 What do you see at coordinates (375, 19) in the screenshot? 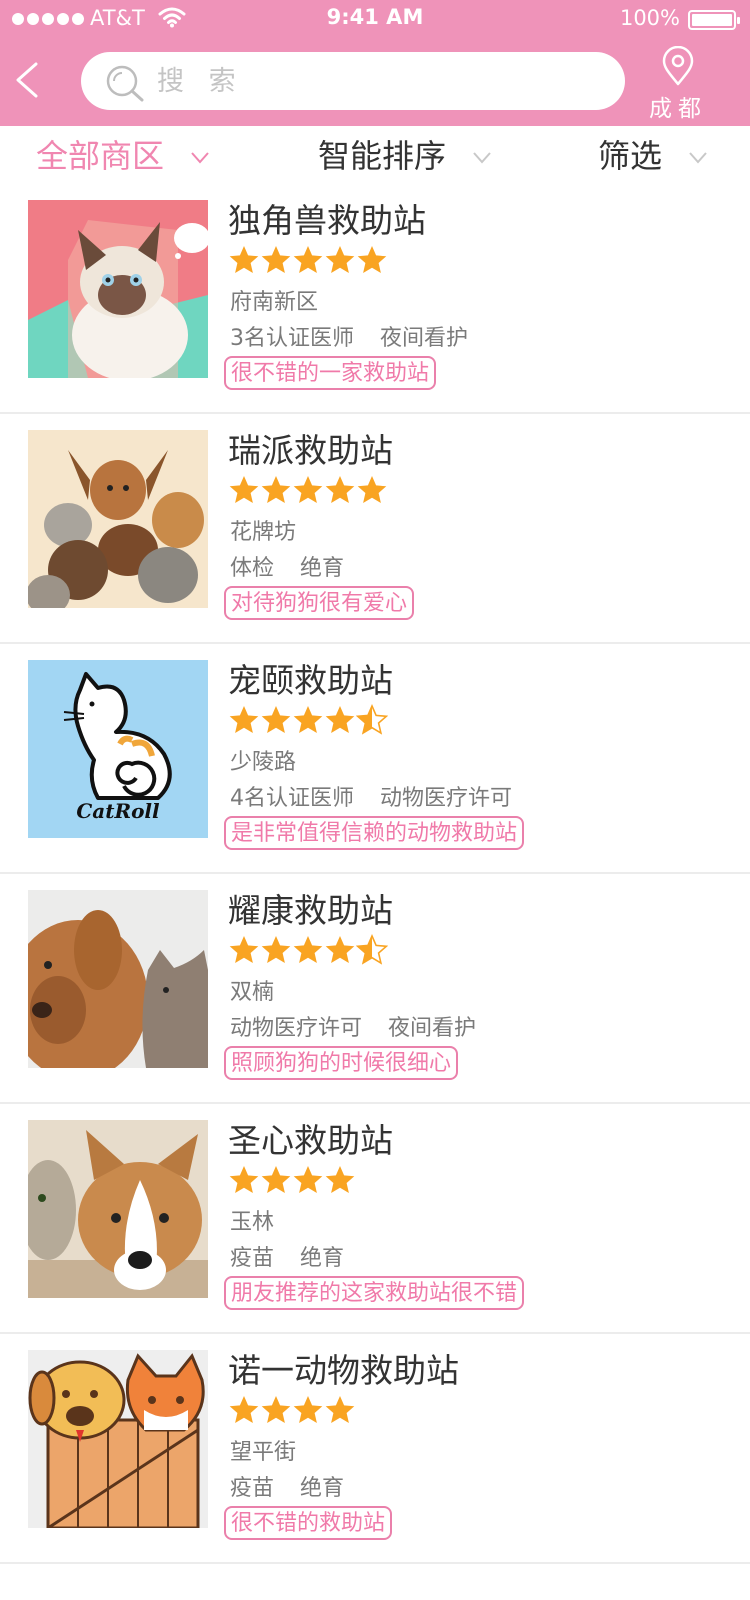
I see `status-bar: AT&T 9:41 AM 100%` at bounding box center [375, 19].